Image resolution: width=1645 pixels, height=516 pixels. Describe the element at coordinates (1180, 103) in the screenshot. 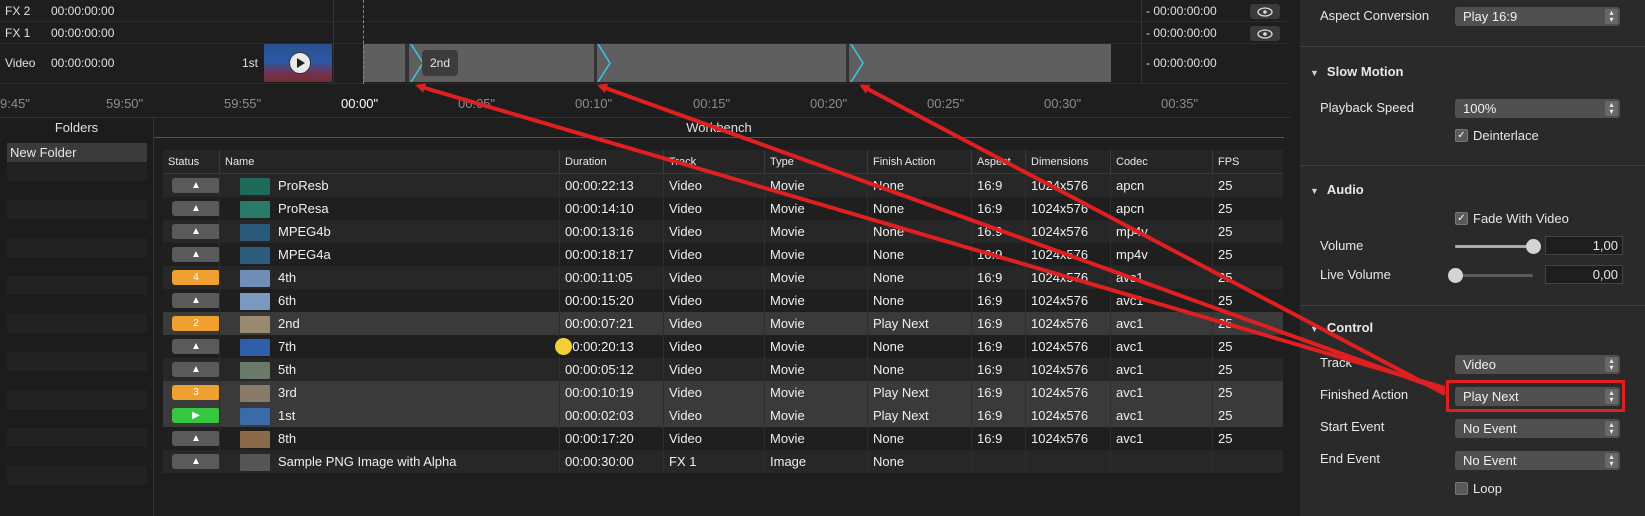

I see `ruler-tick-label: 00:35"` at that location.